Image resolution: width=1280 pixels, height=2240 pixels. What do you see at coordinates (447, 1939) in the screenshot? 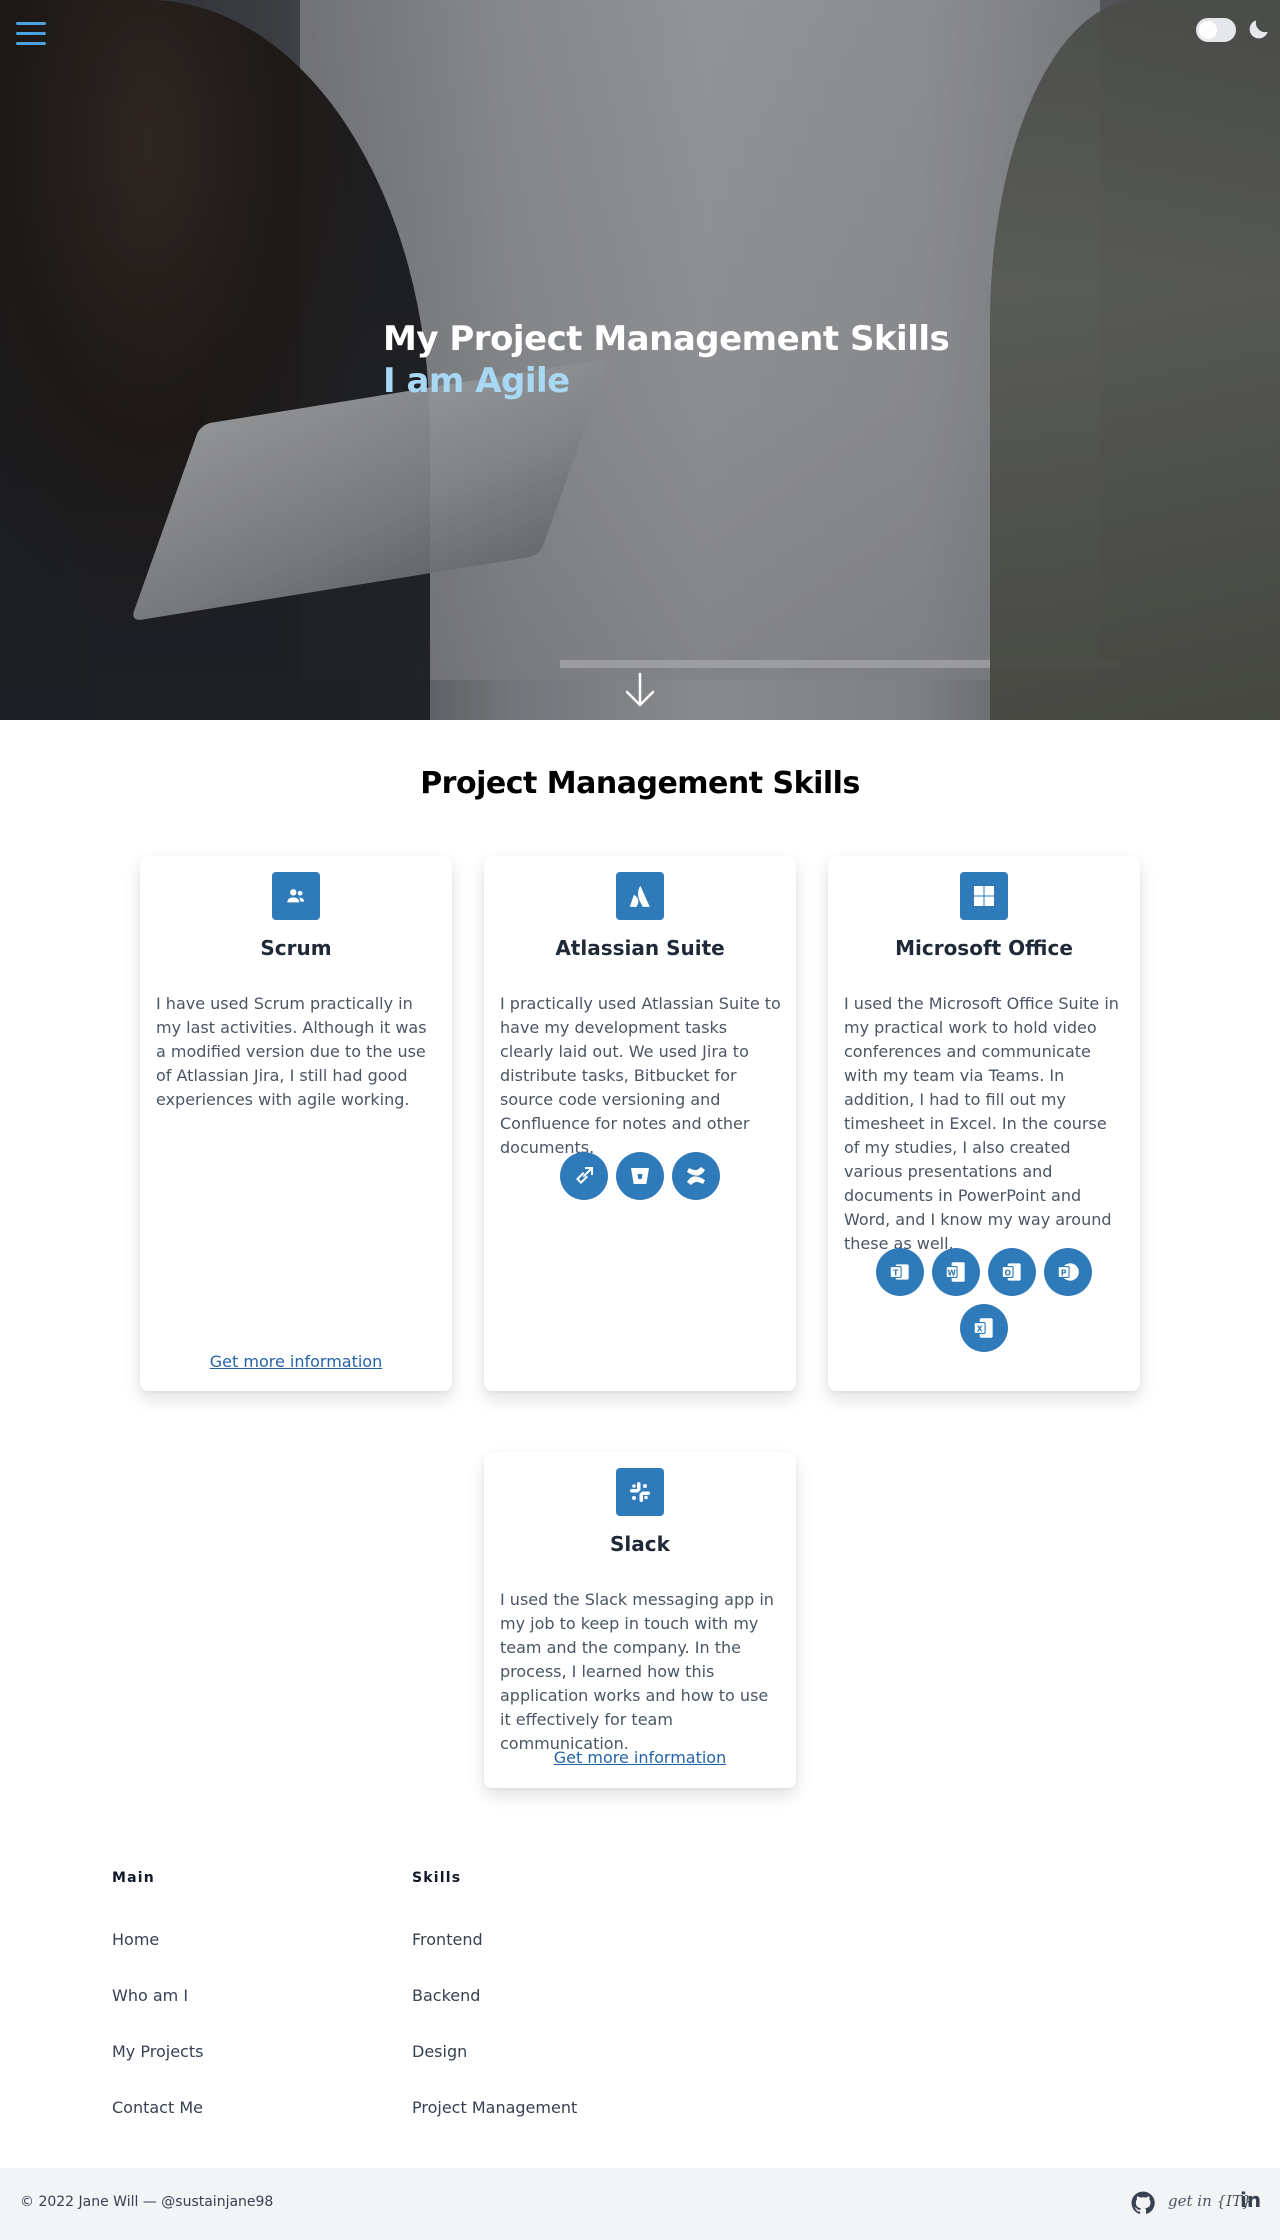
I see `footer-link-frontend: Frontend` at bounding box center [447, 1939].